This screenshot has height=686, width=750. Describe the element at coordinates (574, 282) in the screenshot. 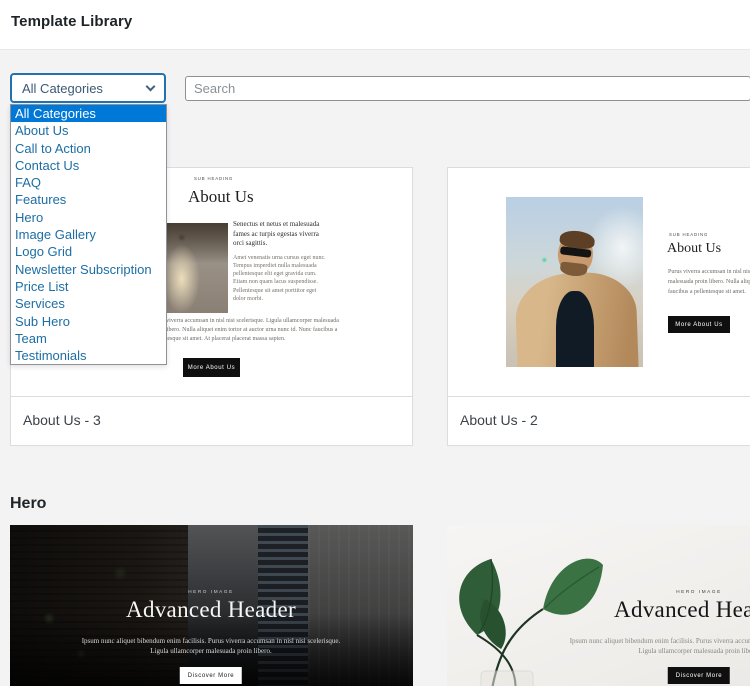

I see `preview-photo-man` at that location.